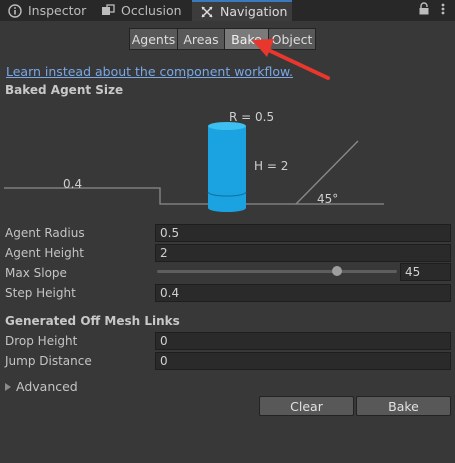 The image size is (455, 463). What do you see at coordinates (207, 12) in the screenshot?
I see `navigation-icon` at bounding box center [207, 12].